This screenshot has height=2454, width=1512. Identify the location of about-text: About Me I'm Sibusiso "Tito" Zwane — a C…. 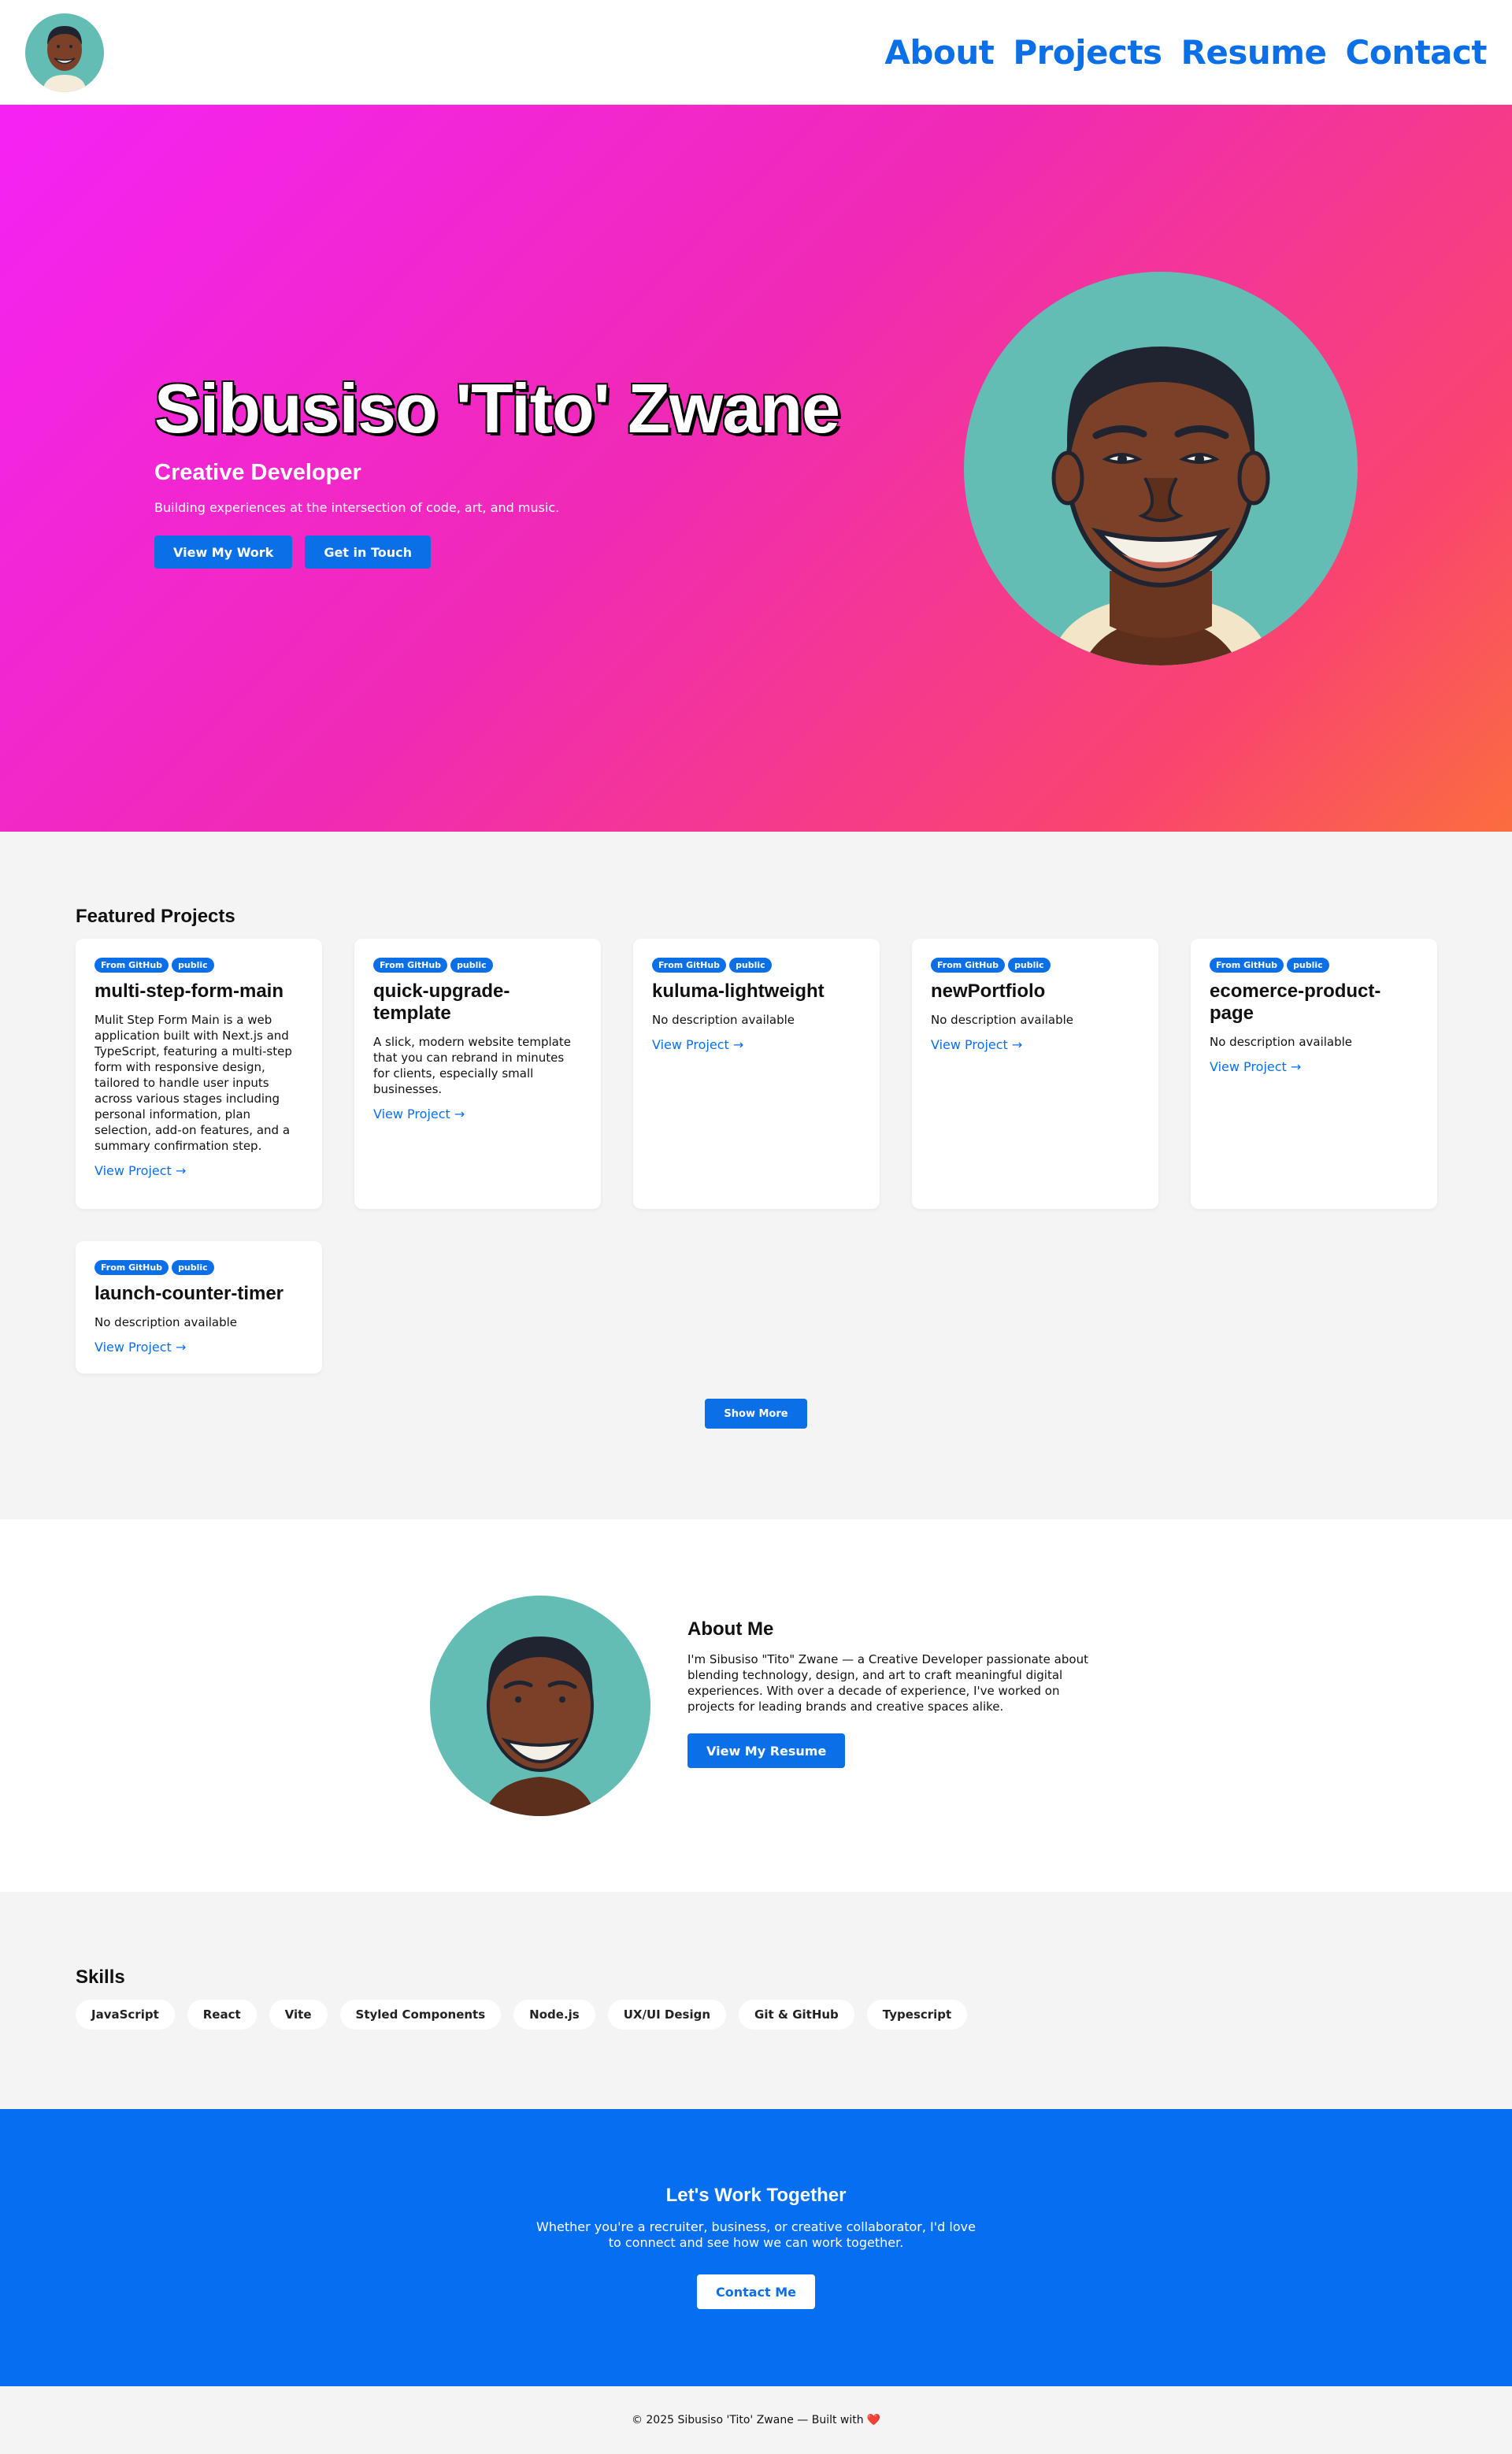
(892, 1693).